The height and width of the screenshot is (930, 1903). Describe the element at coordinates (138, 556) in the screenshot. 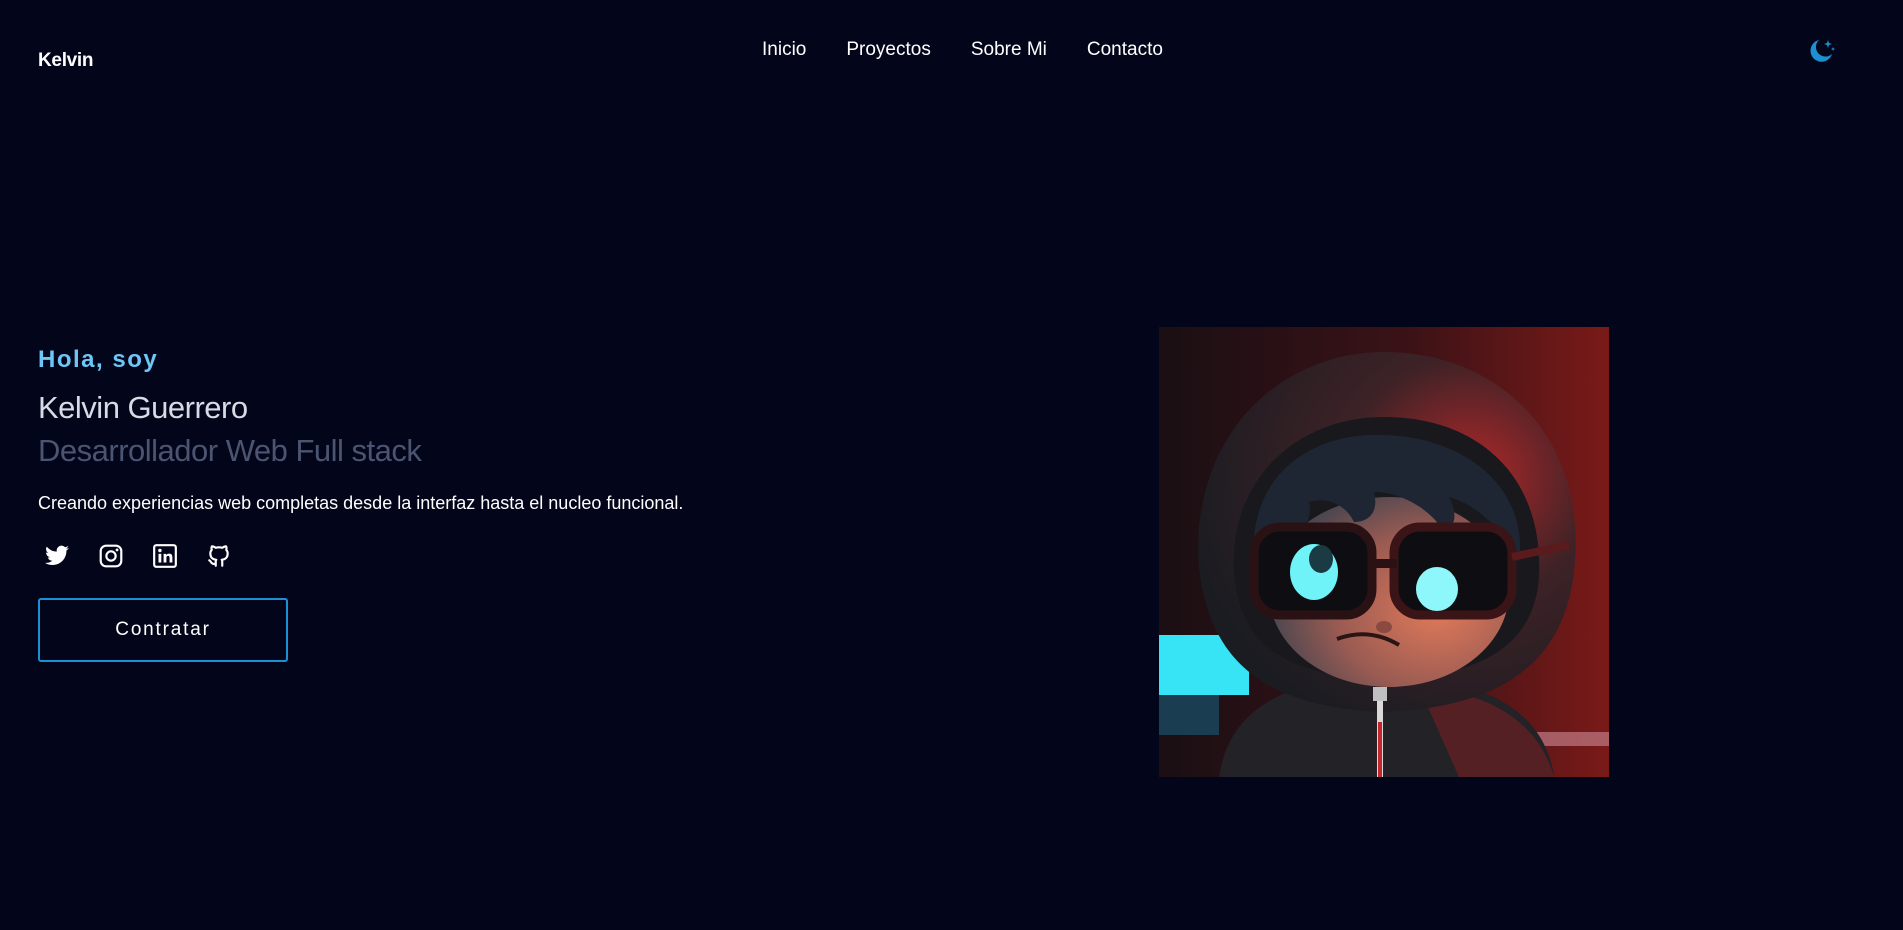

I see `social-links` at that location.